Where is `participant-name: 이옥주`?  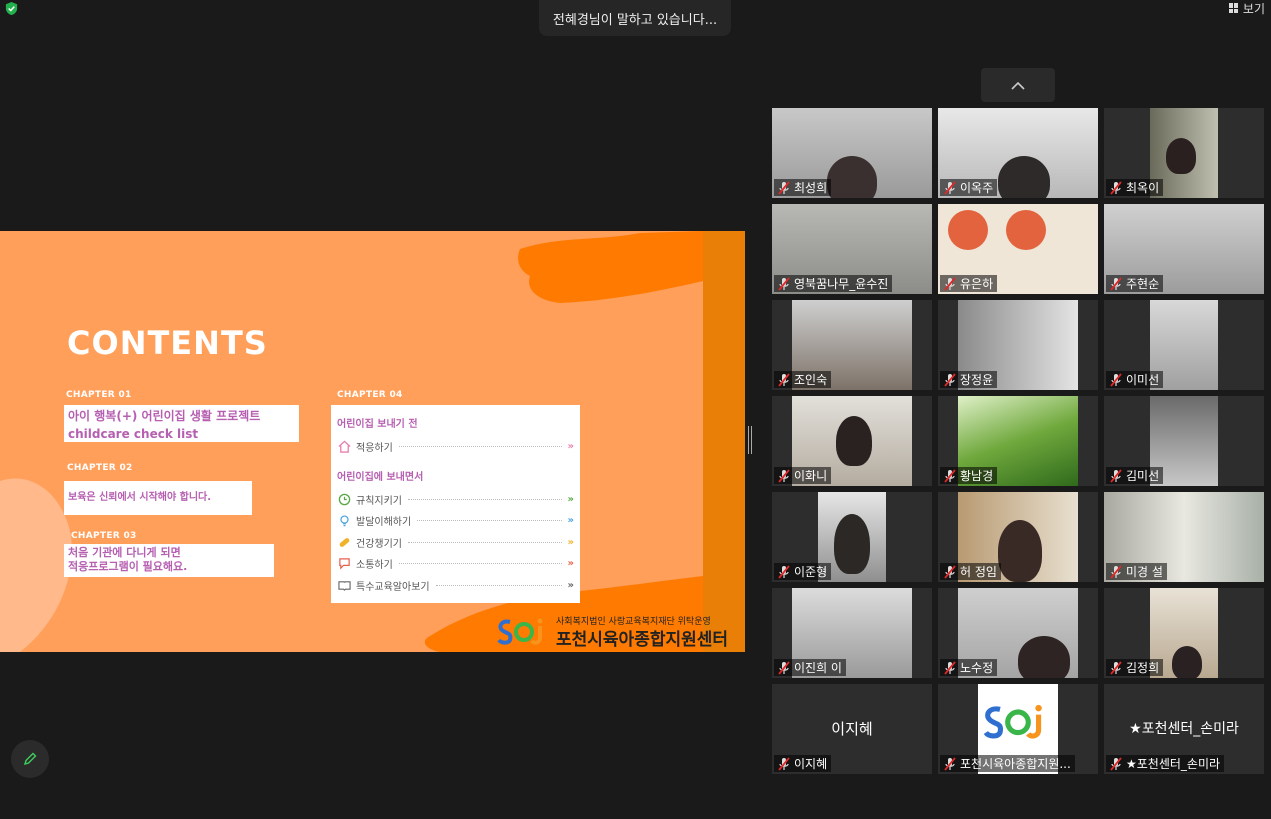 participant-name: 이옥주 is located at coordinates (977, 188).